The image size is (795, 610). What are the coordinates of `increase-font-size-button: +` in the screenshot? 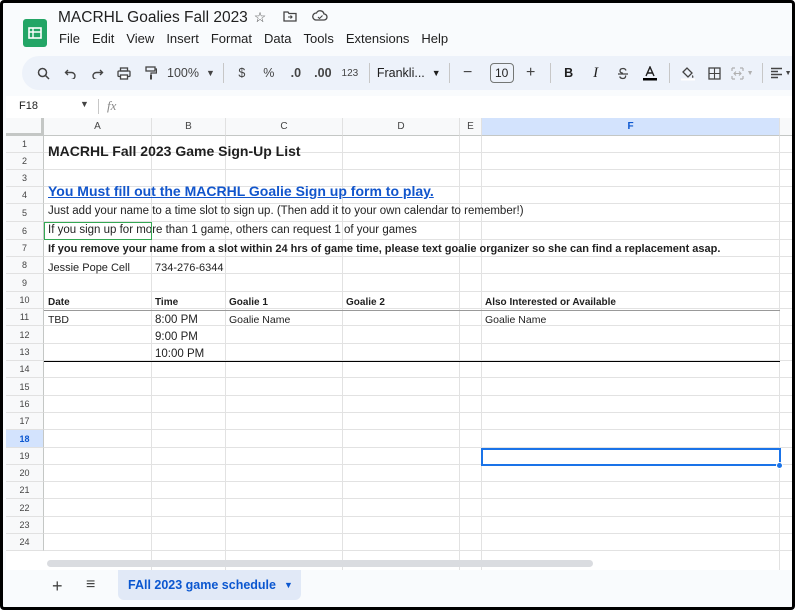 It's located at (531, 73).